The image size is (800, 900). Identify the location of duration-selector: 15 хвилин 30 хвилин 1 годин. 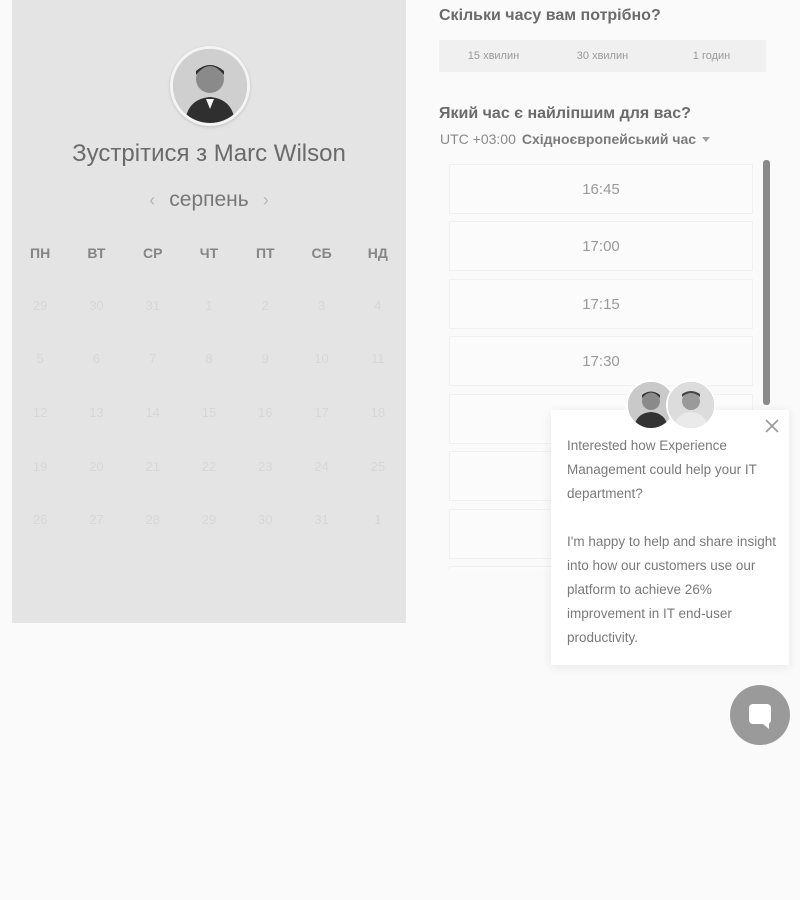
(602, 56).